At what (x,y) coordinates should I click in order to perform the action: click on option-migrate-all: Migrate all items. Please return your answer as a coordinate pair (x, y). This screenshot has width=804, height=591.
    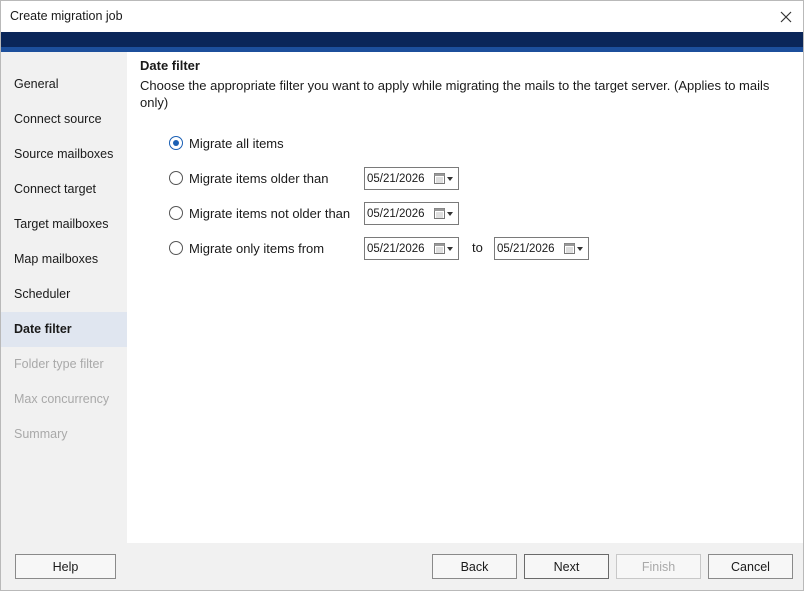
    Looking at the image, I should click on (226, 143).